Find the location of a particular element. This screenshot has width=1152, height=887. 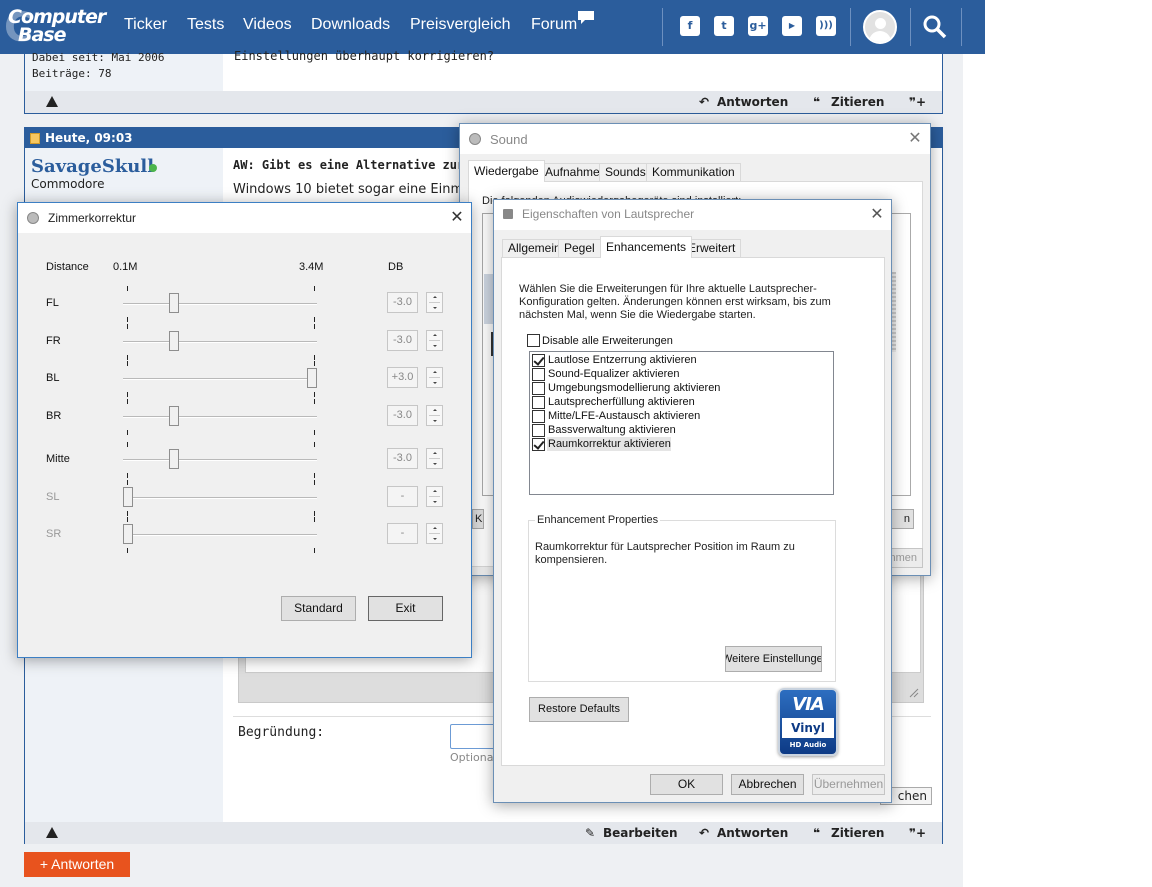

search-icon is located at coordinates (935, 27).